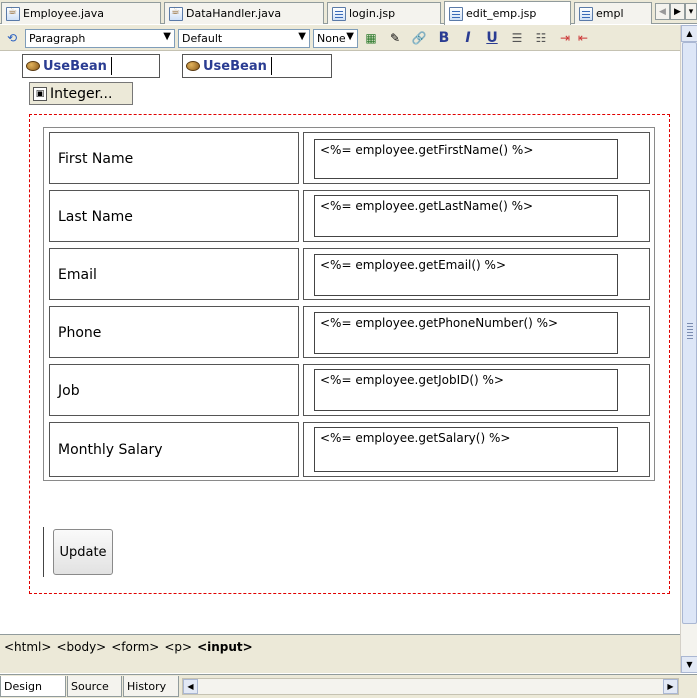  What do you see at coordinates (69, 391) in the screenshot?
I see `row-label: Job` at bounding box center [69, 391].